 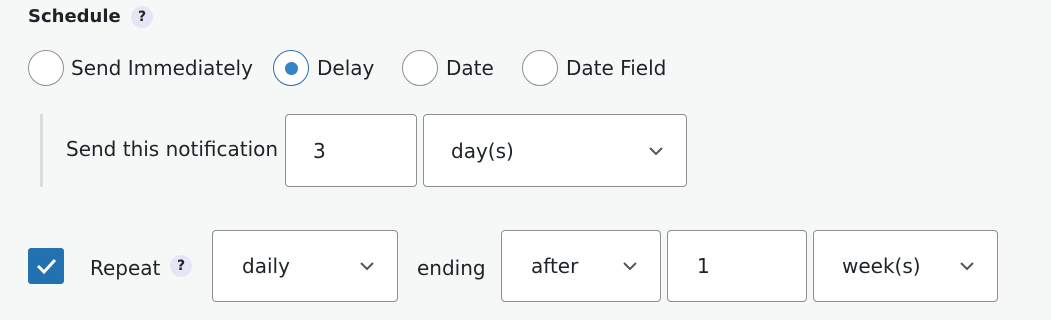 I want to click on ending-unit-select: week(s), so click(x=905, y=266).